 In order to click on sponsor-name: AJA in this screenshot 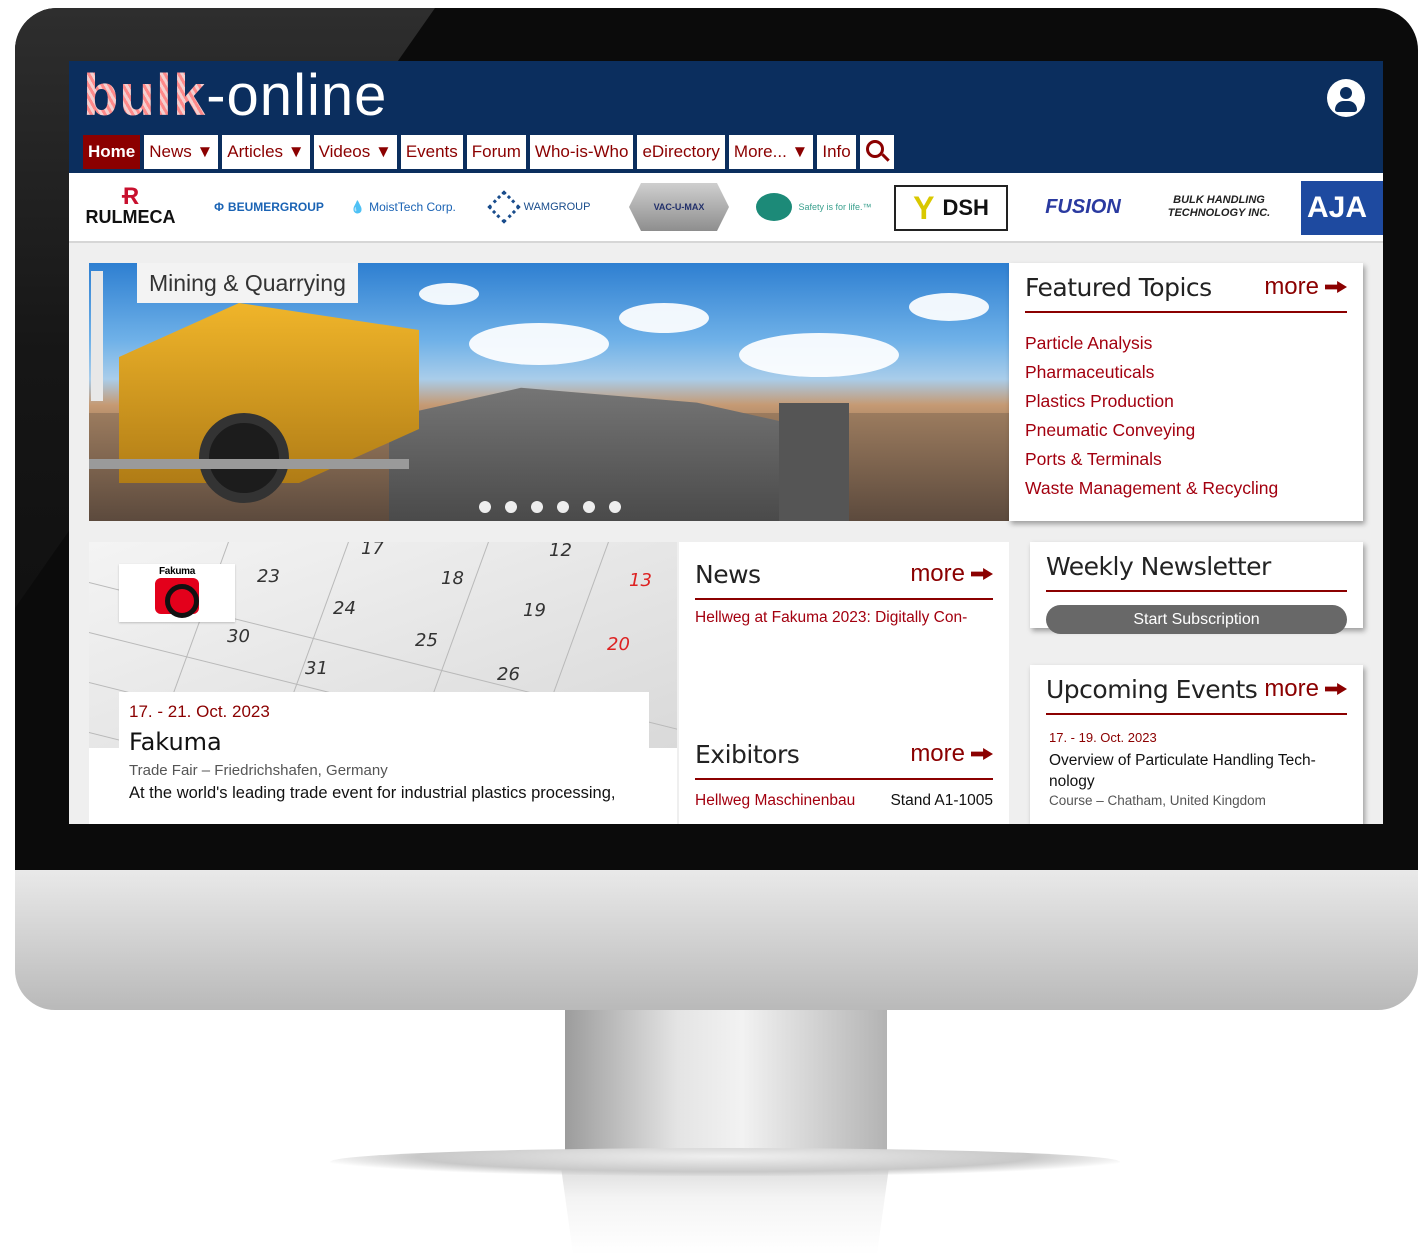, I will do `click(1337, 207)`.